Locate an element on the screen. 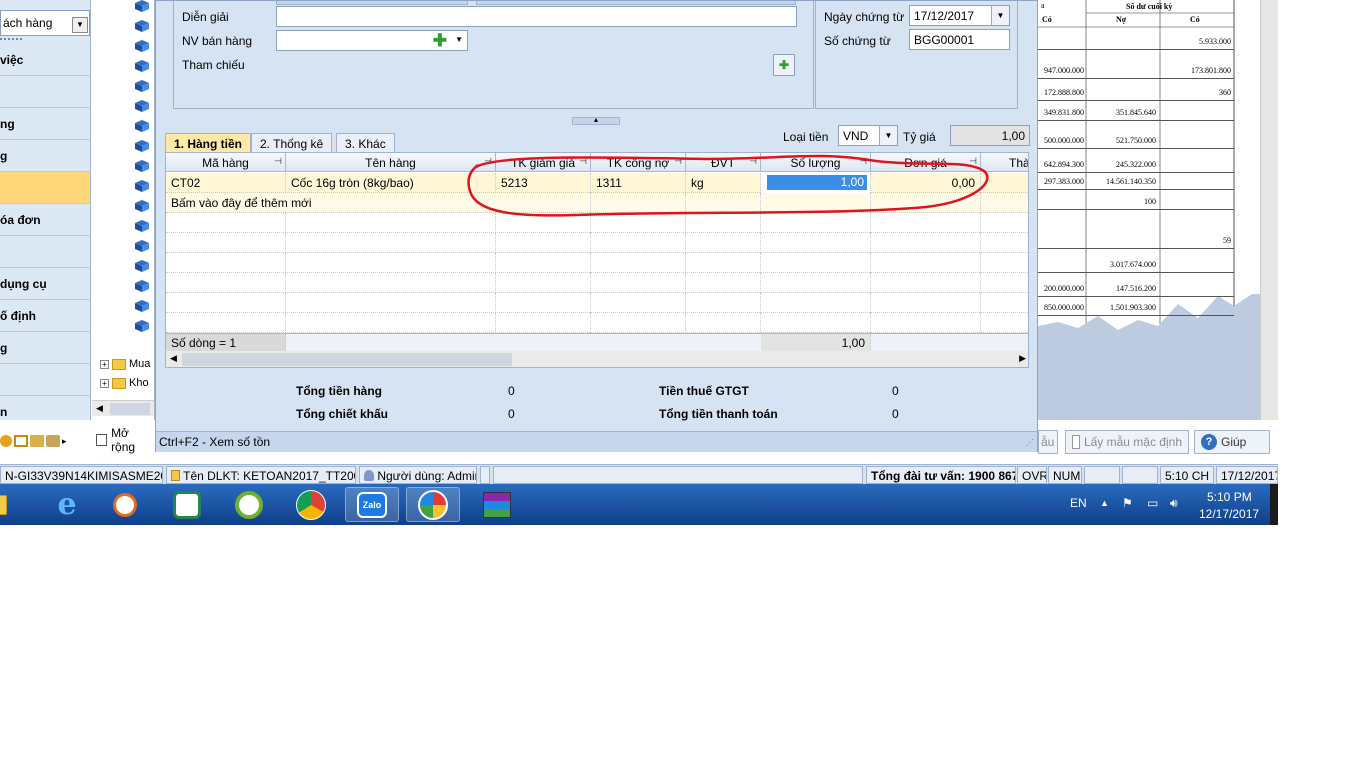  database-name: Tên DLKT: KETOAN2017_TT200 is located at coordinates (269, 476).